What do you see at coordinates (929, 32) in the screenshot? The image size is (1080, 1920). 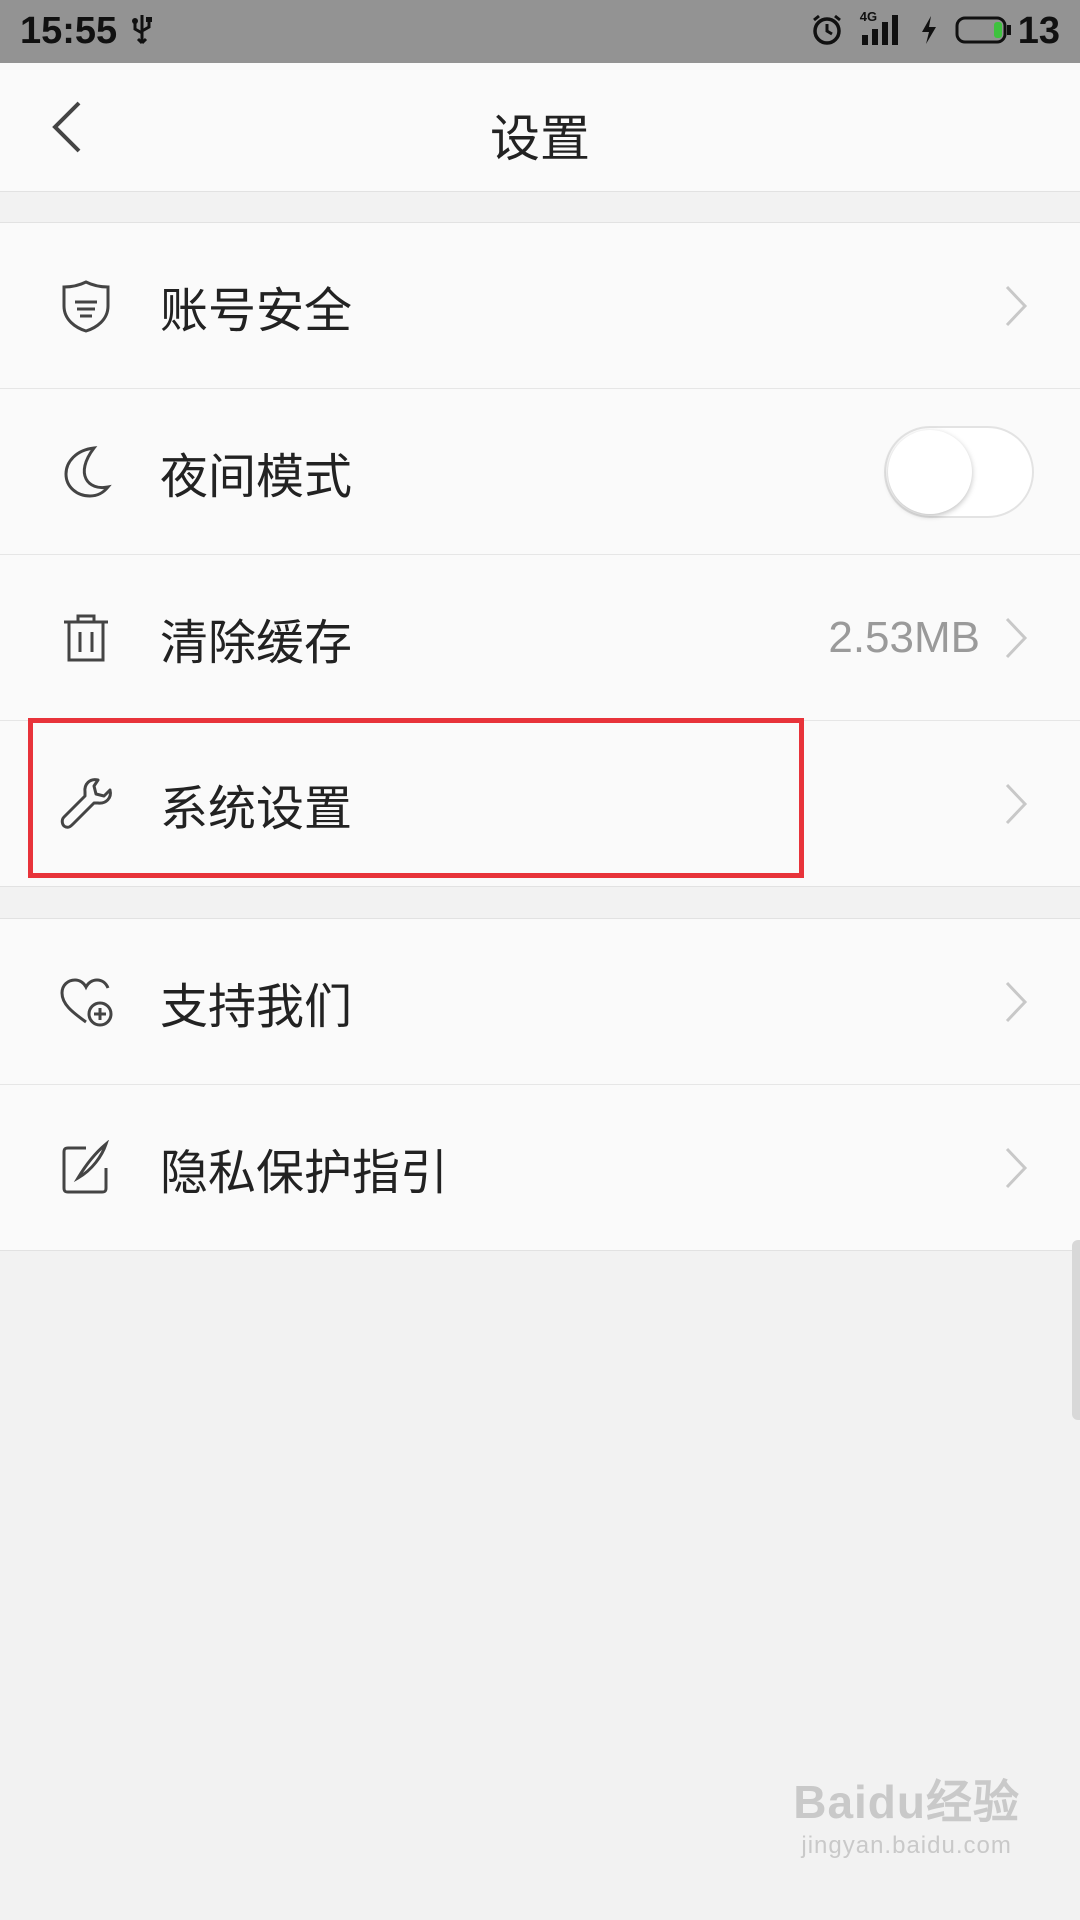 I see `charging-icon` at bounding box center [929, 32].